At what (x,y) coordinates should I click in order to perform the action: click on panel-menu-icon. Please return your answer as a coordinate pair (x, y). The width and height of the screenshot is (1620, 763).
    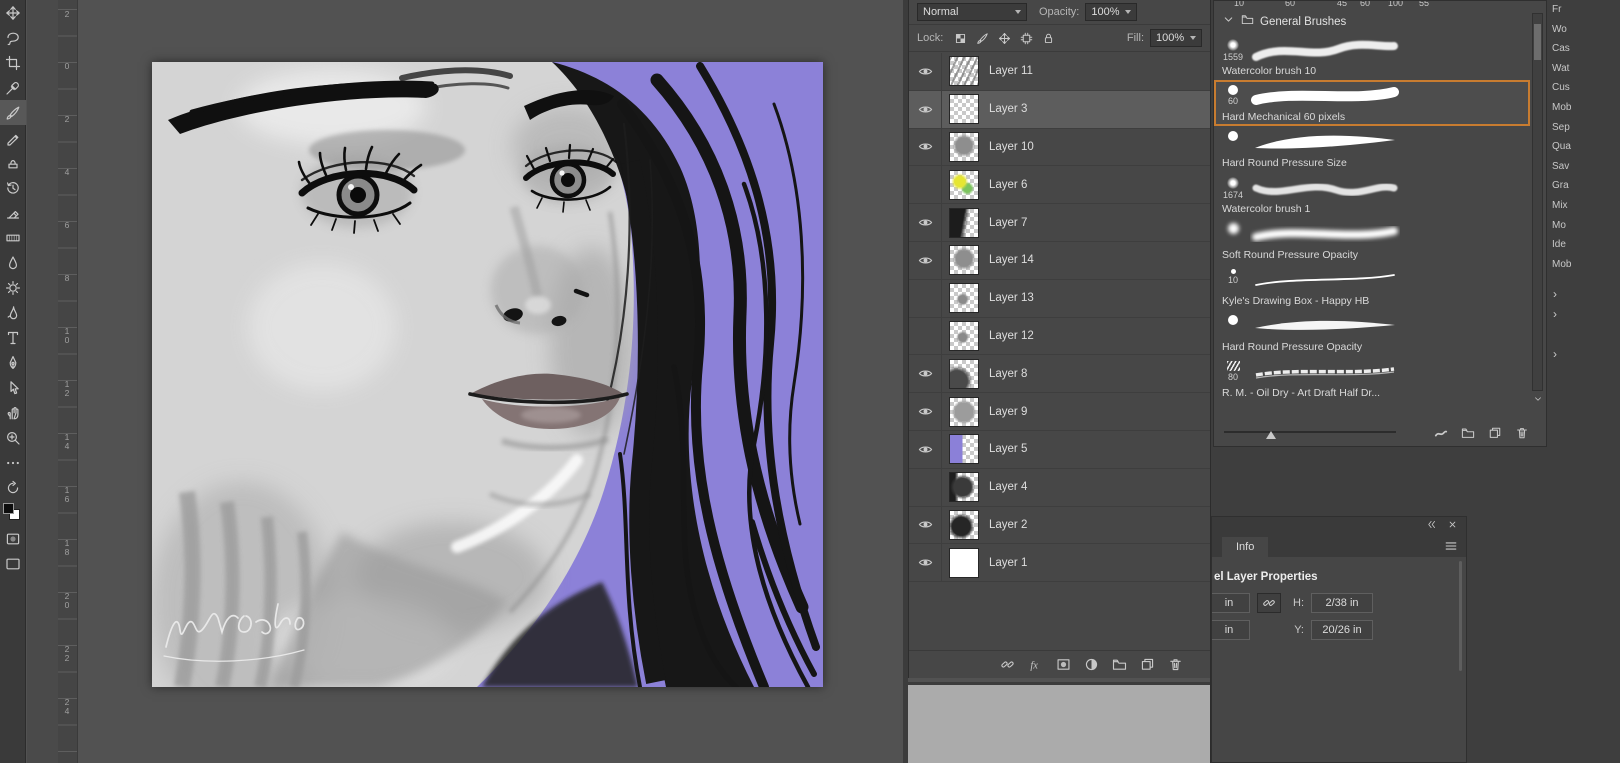
    Looking at the image, I should click on (1451, 546).